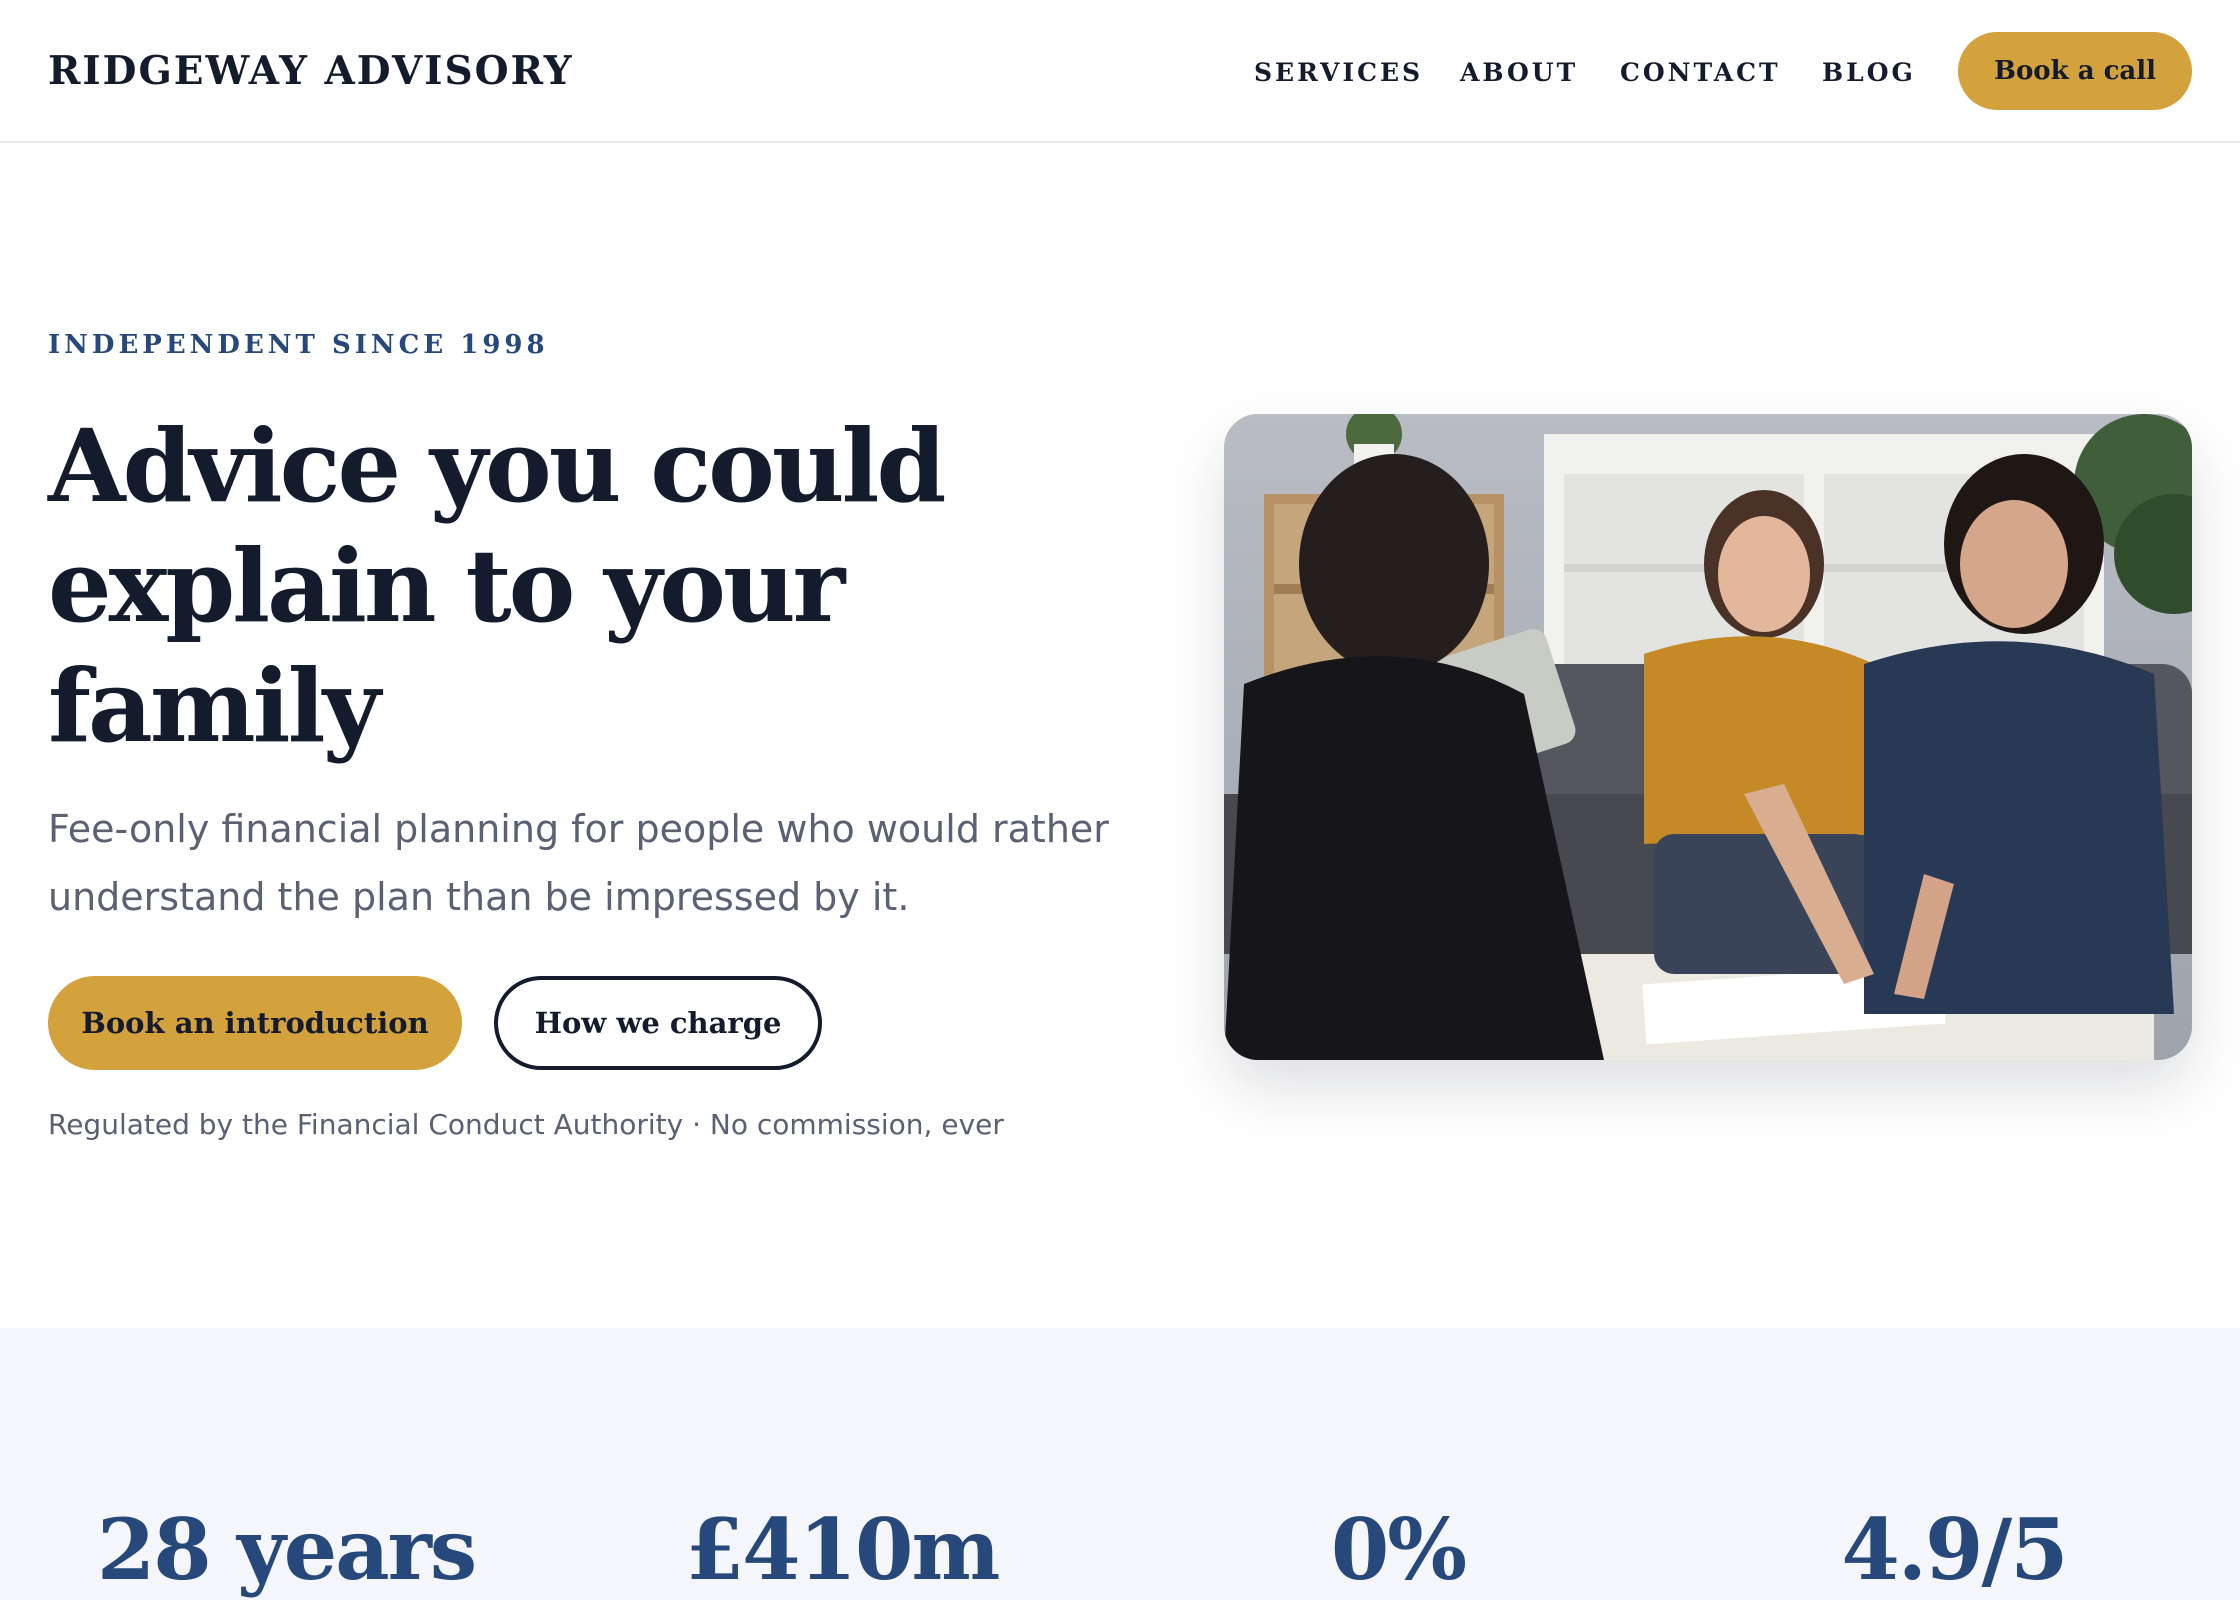 Image resolution: width=2240 pixels, height=1600 pixels. I want to click on book-introduction-button: Book an introduction, so click(255, 1023).